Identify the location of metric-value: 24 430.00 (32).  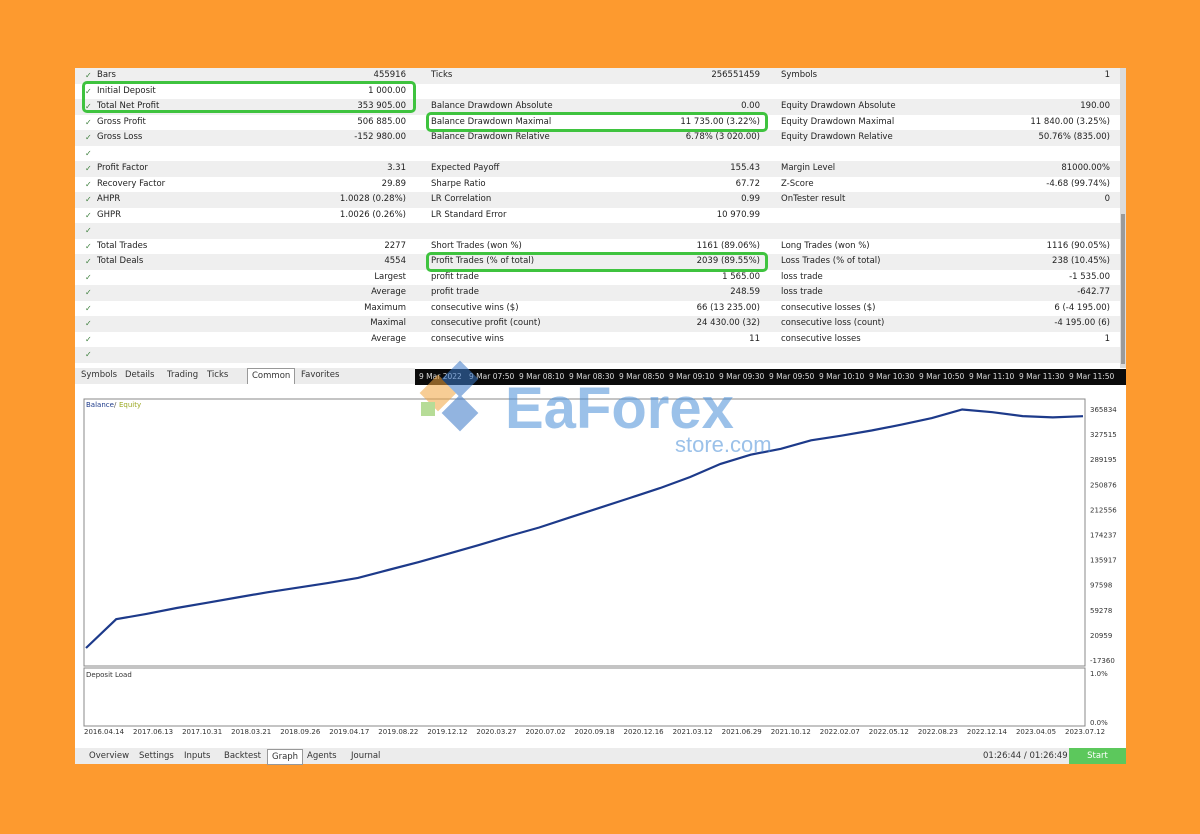
(728, 323).